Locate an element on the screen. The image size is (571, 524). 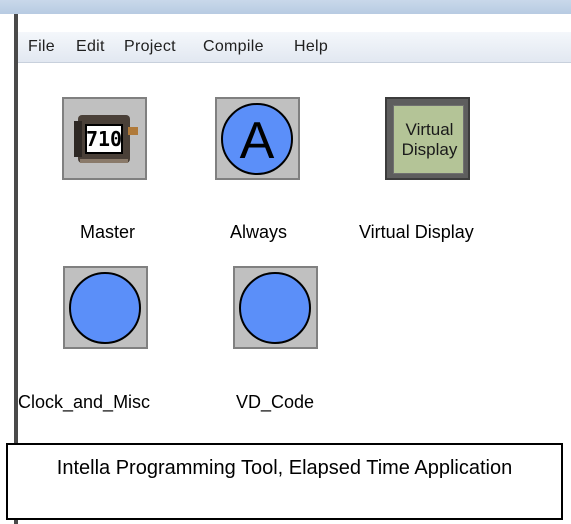
tile-master: 710 is located at coordinates (104, 138).